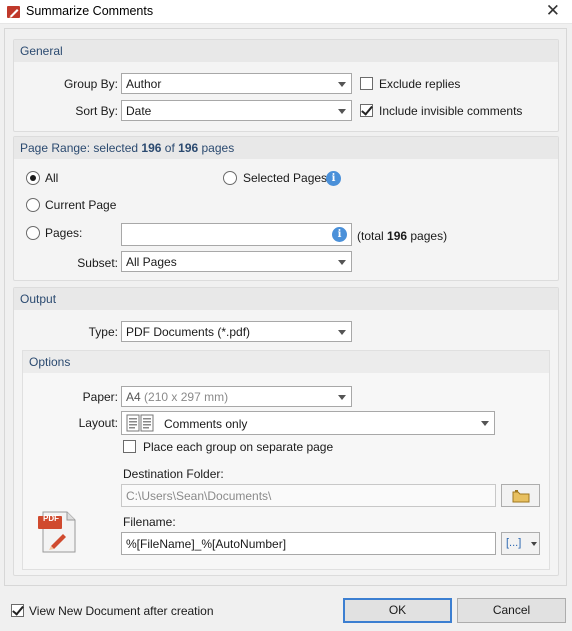 The width and height of the screenshot is (572, 631). I want to click on macro-icon: [...], so click(514, 543).